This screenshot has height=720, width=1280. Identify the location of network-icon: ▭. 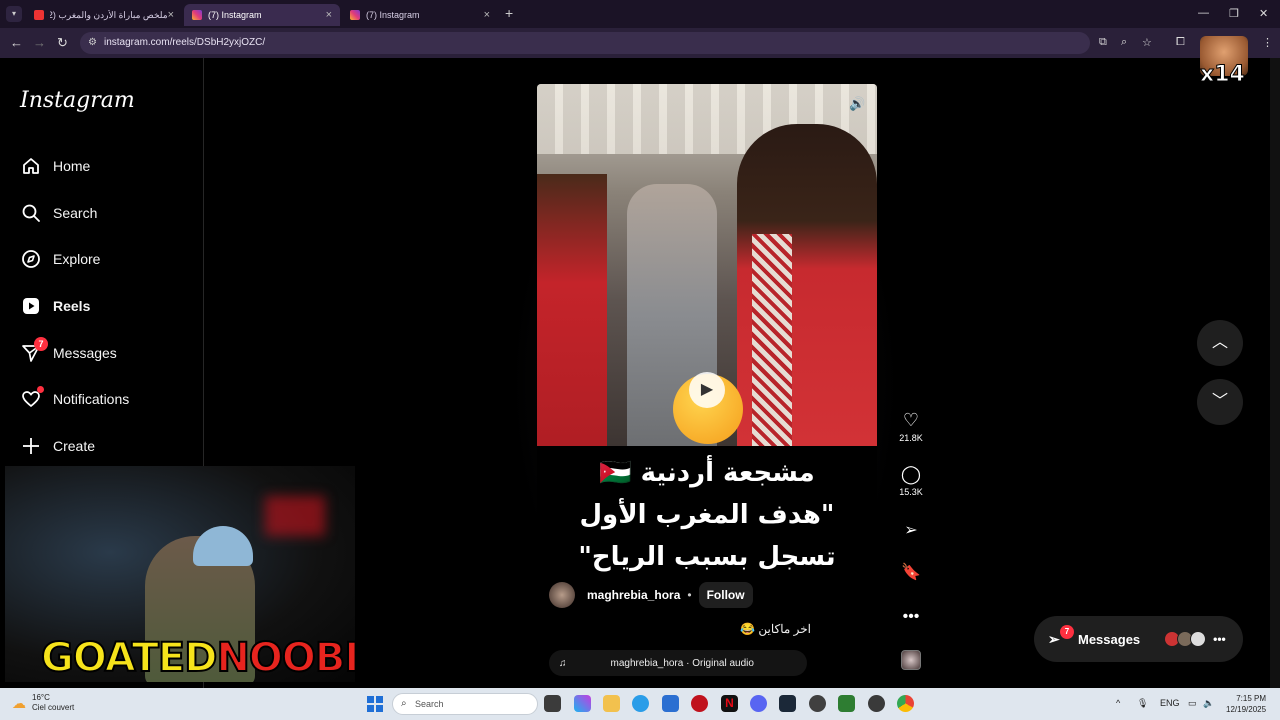
(1192, 703).